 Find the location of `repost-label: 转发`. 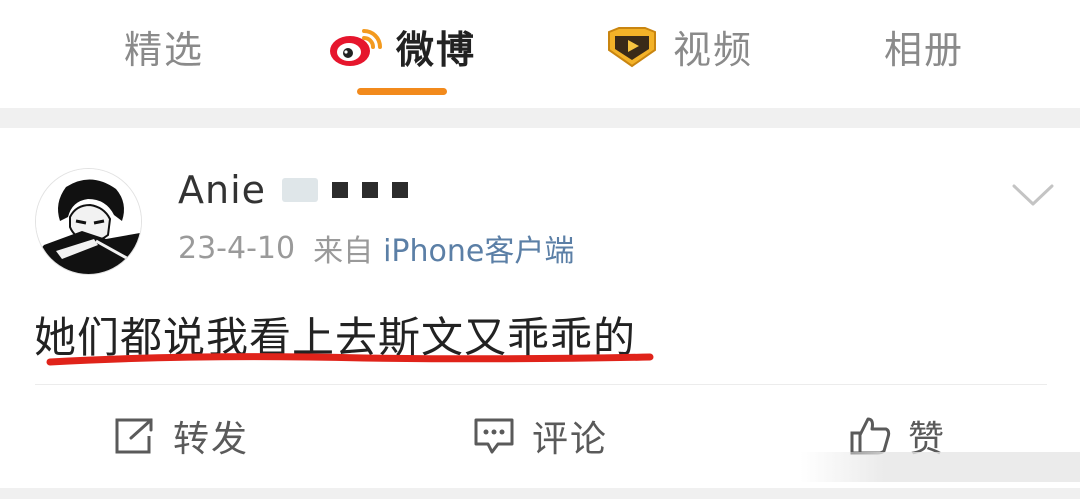

repost-label: 转发 is located at coordinates (211, 439).